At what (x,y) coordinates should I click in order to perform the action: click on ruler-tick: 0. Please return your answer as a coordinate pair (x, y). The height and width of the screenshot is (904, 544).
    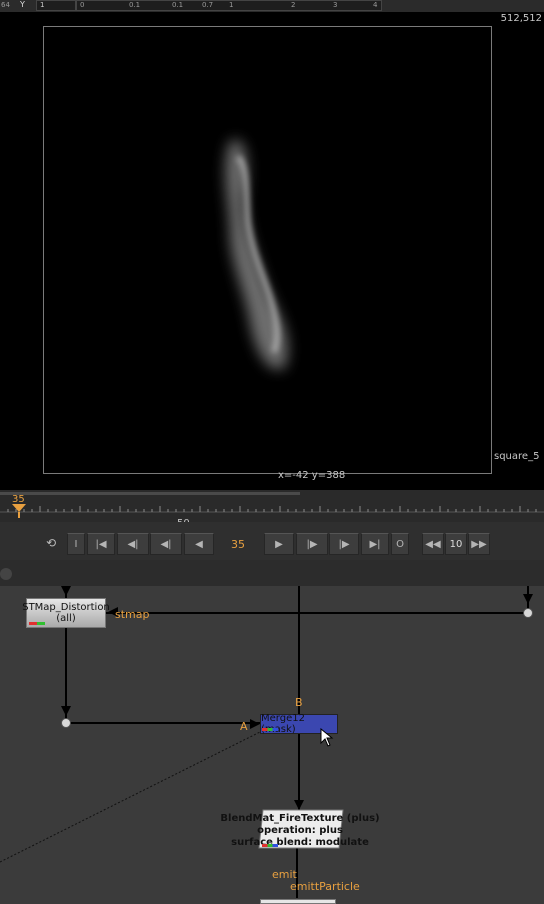
    Looking at the image, I should click on (82, 5).